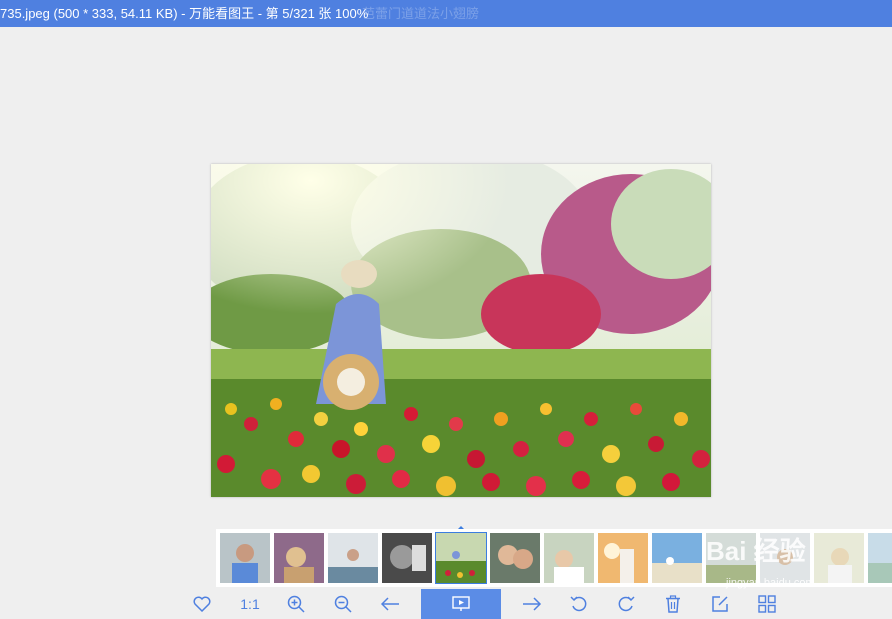 The height and width of the screenshot is (619, 892). I want to click on trash-icon, so click(673, 604).